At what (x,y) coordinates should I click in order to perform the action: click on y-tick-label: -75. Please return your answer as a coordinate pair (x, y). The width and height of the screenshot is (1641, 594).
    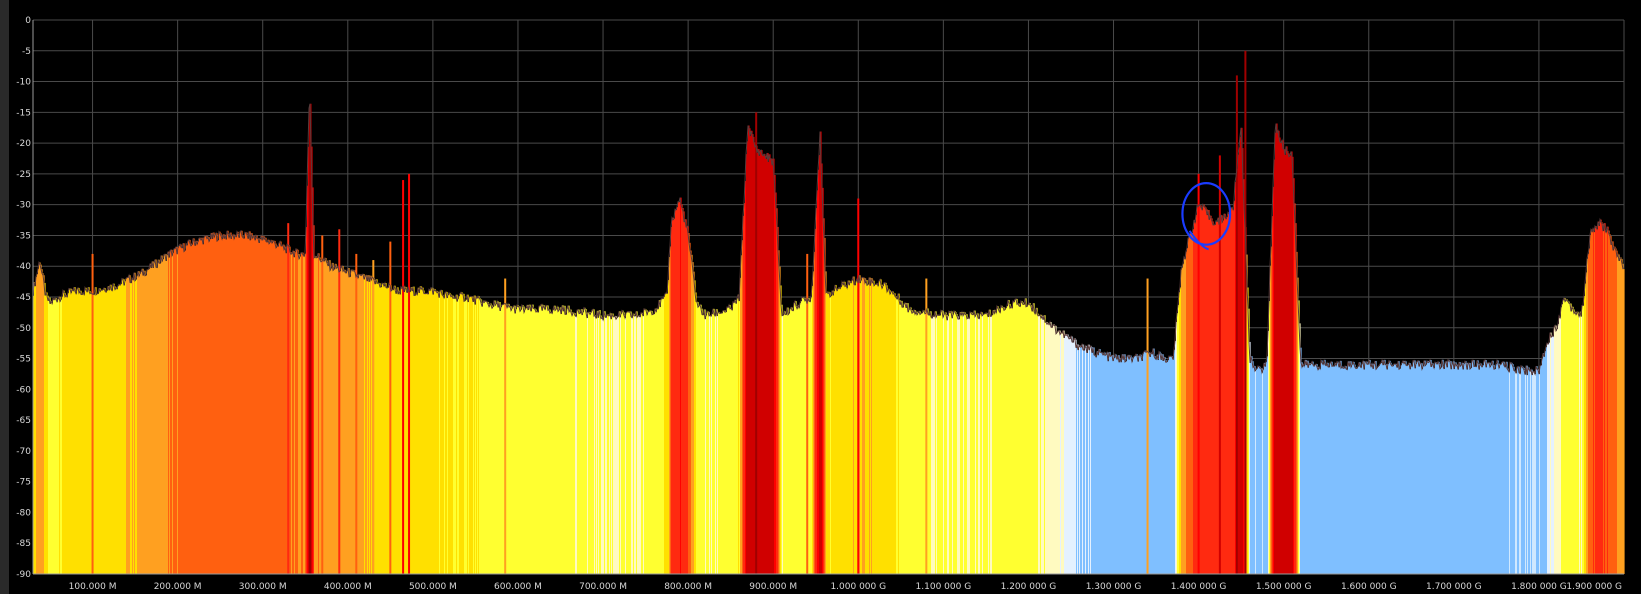
    Looking at the image, I should click on (23, 483).